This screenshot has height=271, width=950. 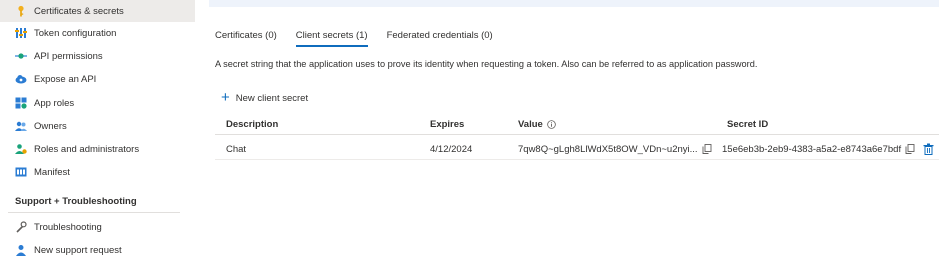 What do you see at coordinates (21, 227) in the screenshot?
I see `wrench-icon` at bounding box center [21, 227].